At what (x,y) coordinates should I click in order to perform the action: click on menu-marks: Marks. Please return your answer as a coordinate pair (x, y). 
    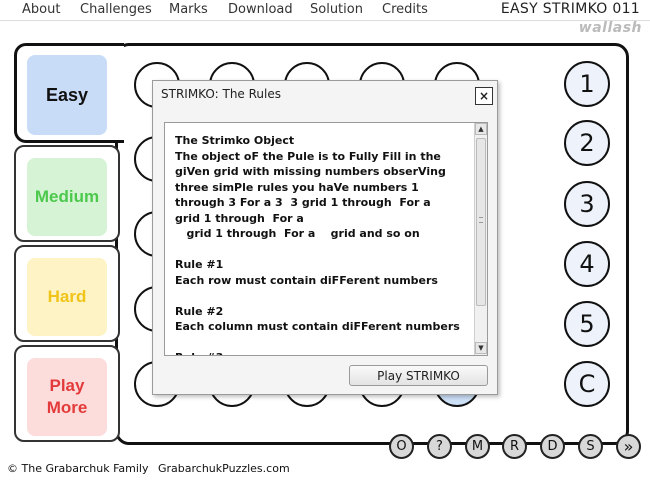
    Looking at the image, I should click on (188, 9).